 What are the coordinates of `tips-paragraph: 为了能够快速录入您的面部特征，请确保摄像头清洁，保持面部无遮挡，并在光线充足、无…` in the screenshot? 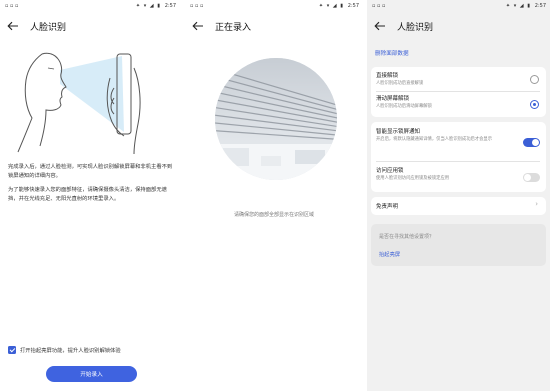 It's located at (87, 194).